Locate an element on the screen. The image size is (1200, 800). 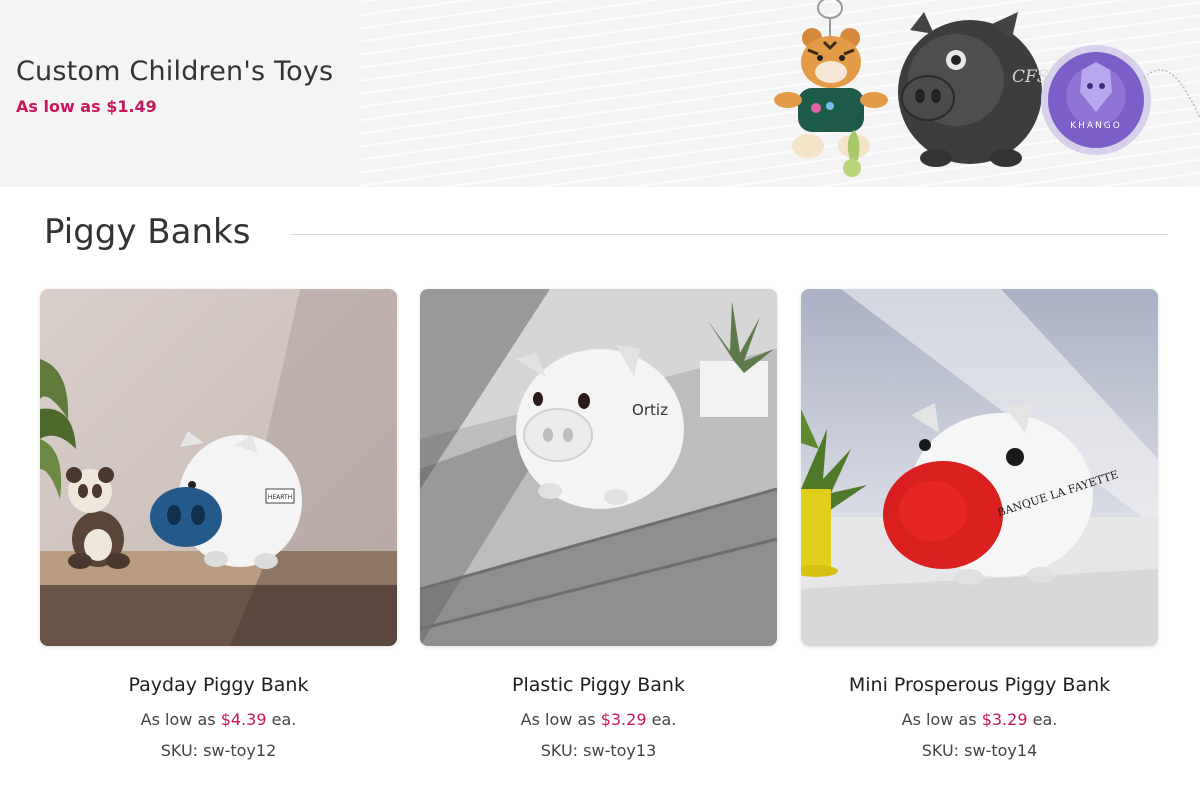
product-price: As low as $4.39 ea. is located at coordinates (218, 719).